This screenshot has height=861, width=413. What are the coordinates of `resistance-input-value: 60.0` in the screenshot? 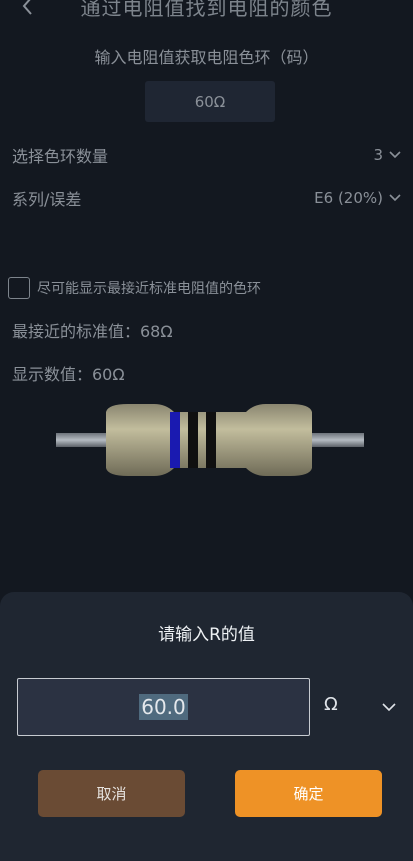 It's located at (163, 707).